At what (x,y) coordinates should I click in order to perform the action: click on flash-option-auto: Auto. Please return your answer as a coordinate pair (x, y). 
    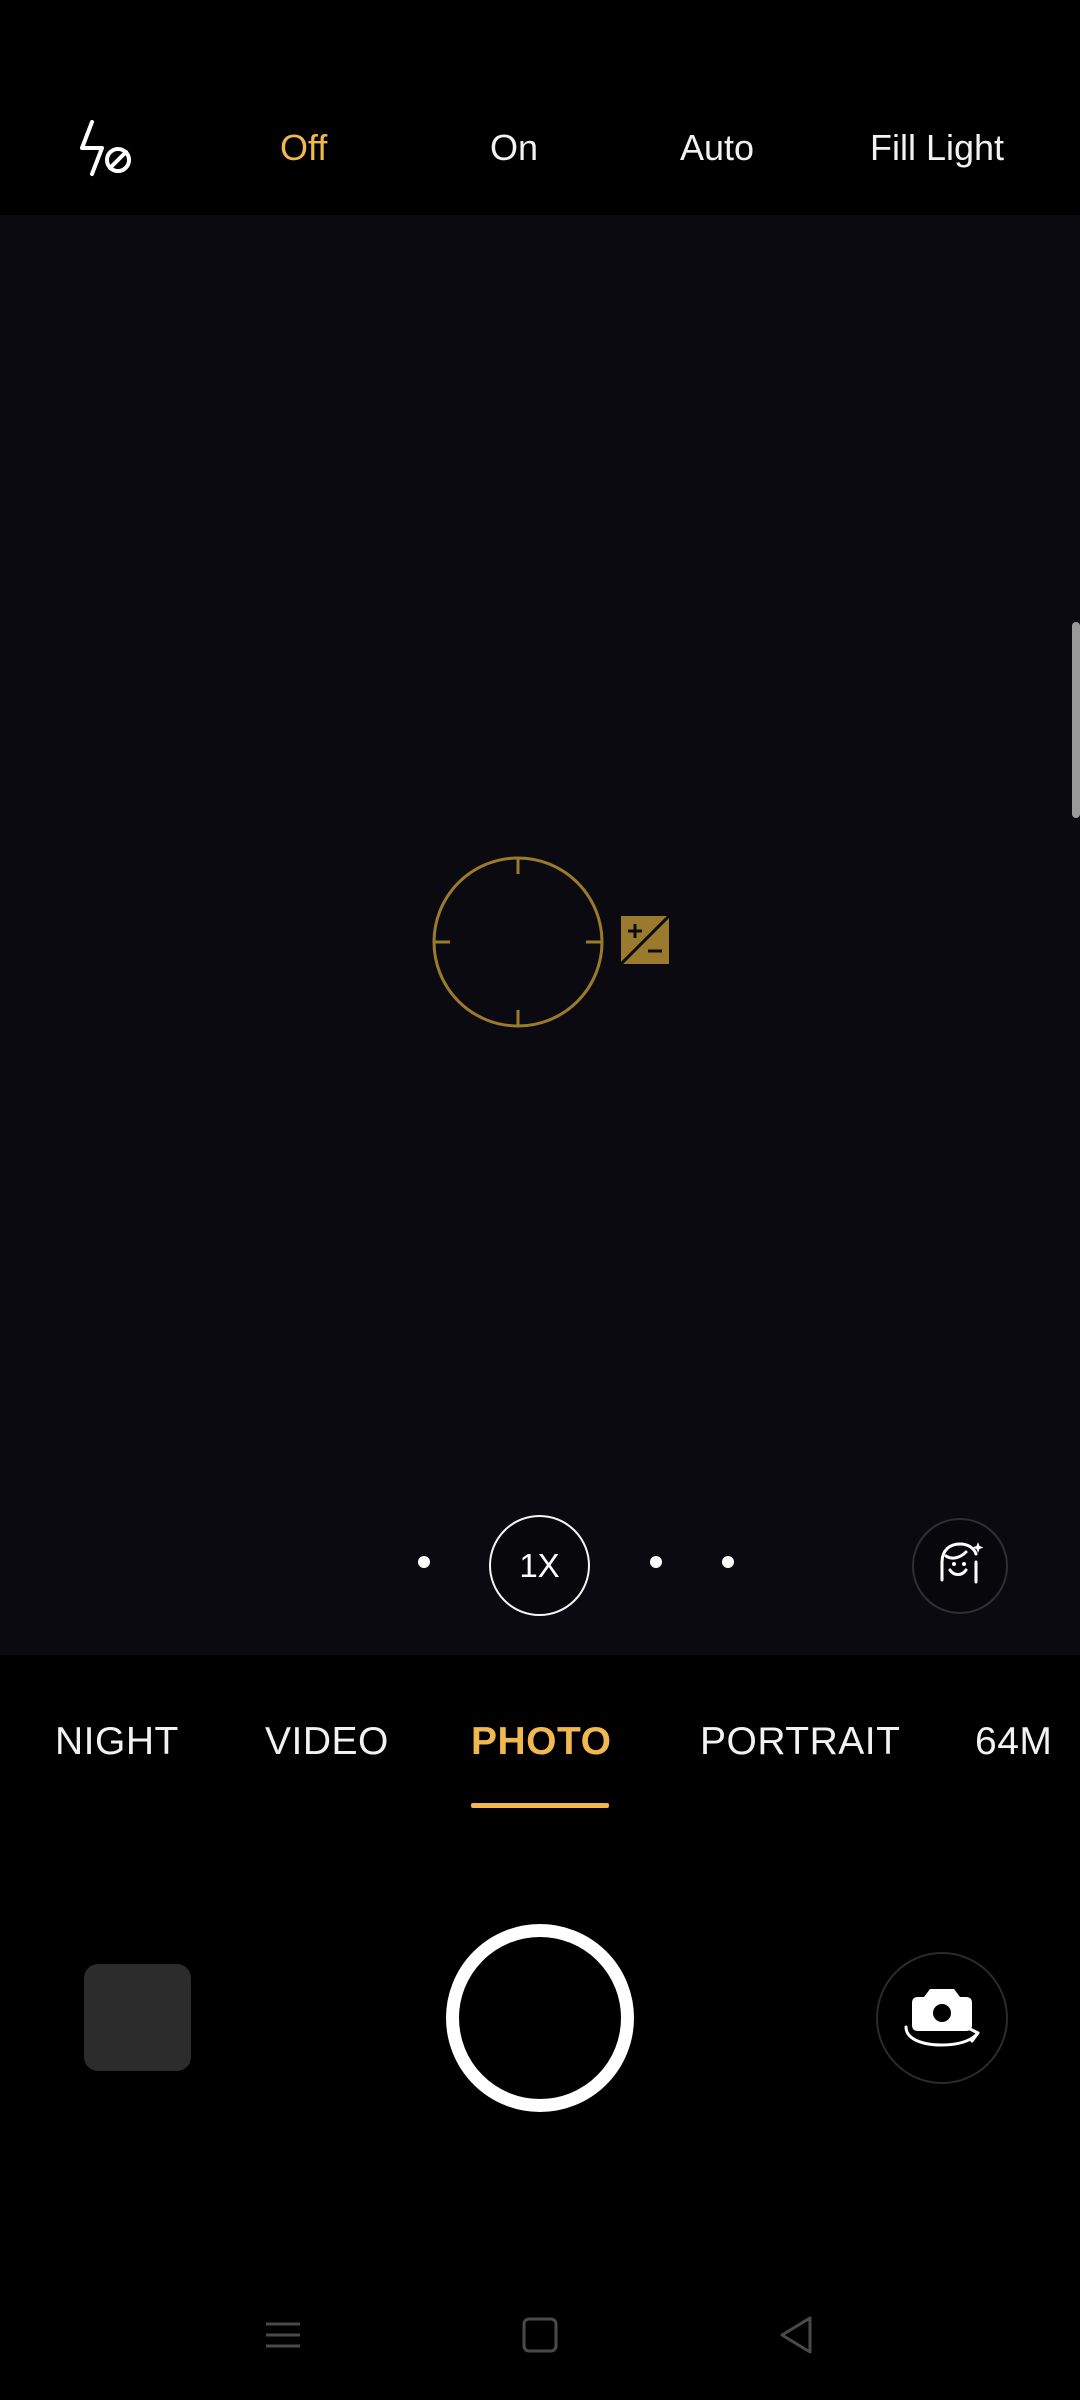
    Looking at the image, I should click on (717, 148).